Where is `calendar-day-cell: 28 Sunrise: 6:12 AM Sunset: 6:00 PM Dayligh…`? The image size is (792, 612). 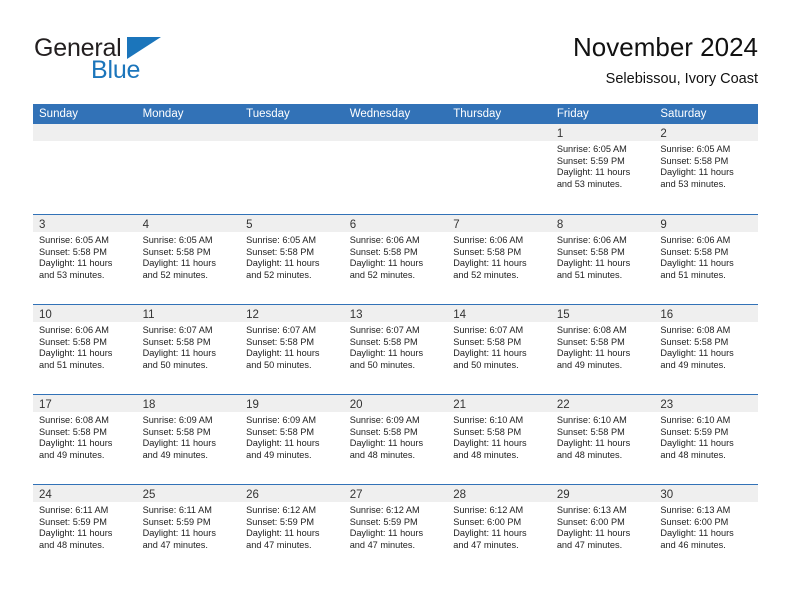
calendar-day-cell: 28 Sunrise: 6:12 AM Sunset: 6:00 PM Dayligh… is located at coordinates (499, 529).